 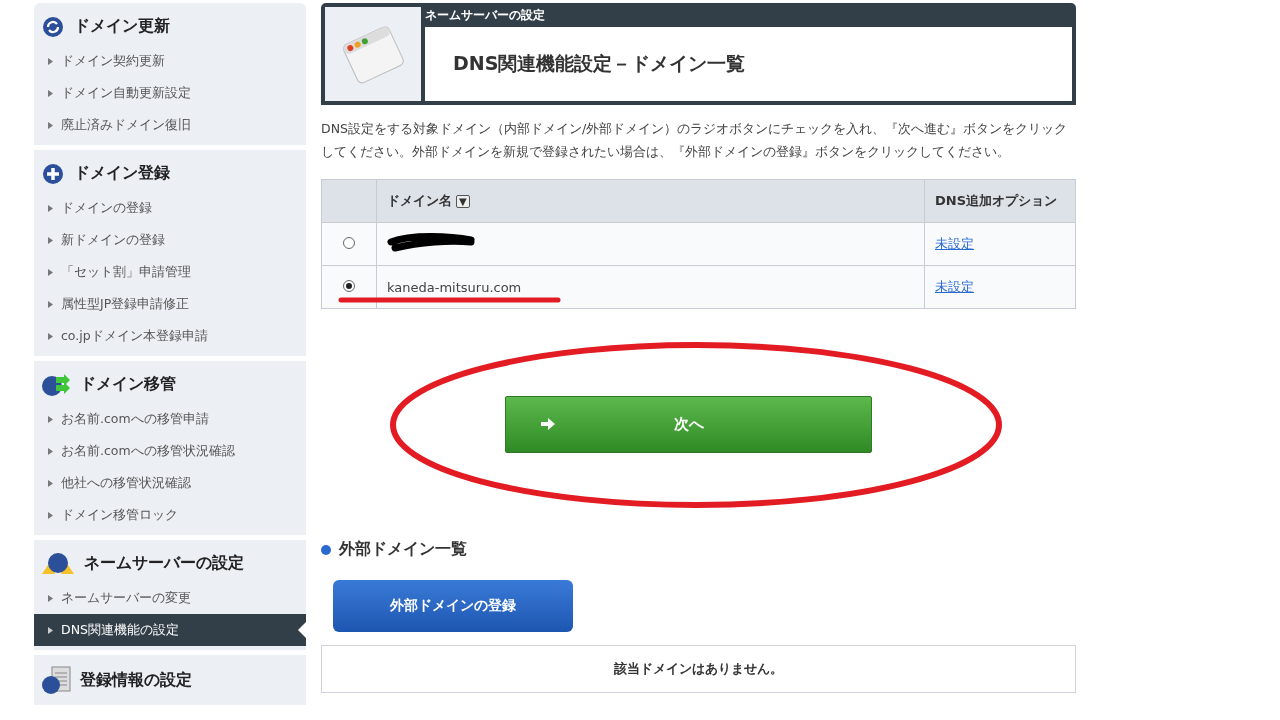 I want to click on sidebar-item: ドメインの登録, so click(x=170, y=208).